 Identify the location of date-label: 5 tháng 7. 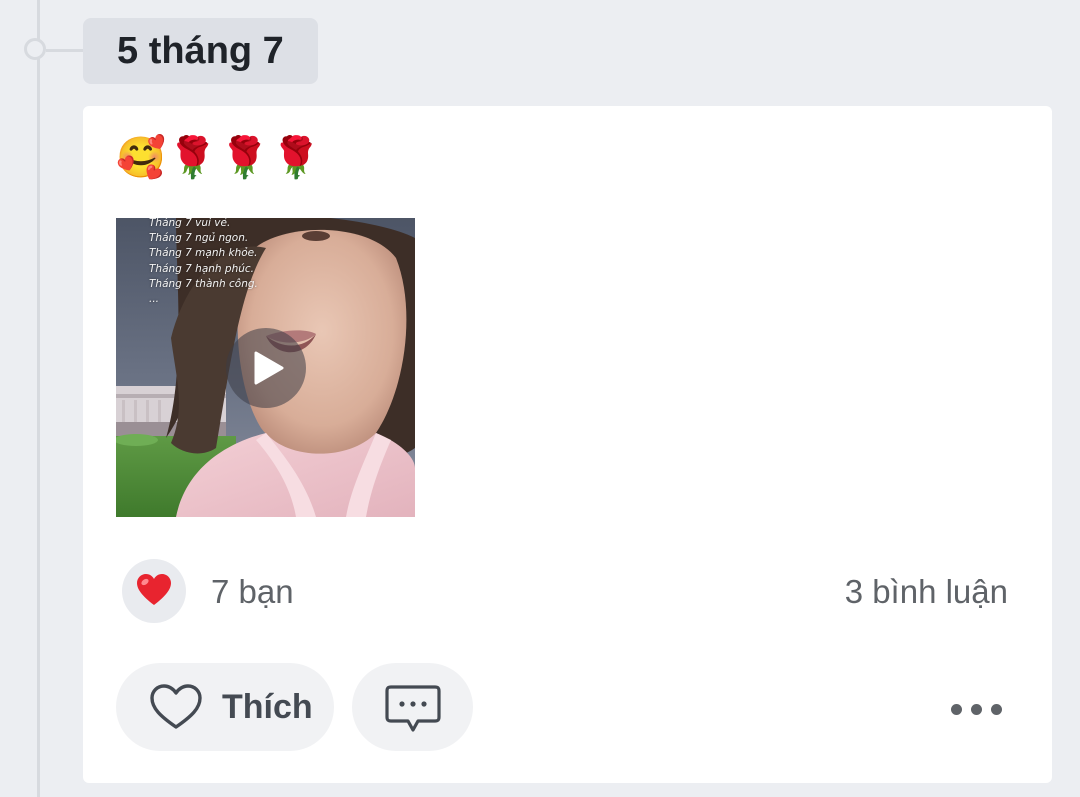
(200, 50).